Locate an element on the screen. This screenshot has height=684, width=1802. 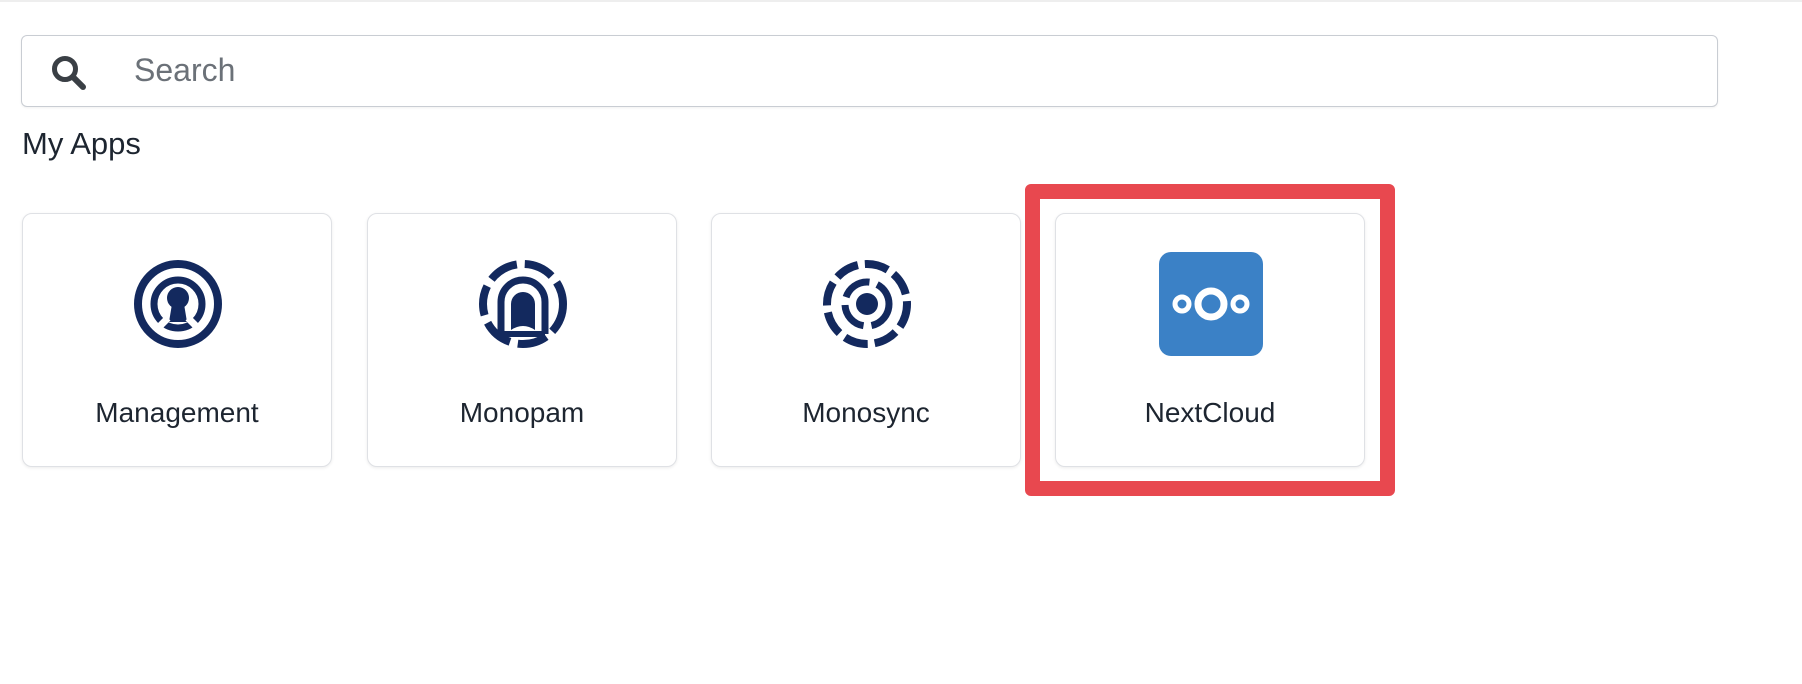
app-label-monopam: Monopam is located at coordinates (522, 412).